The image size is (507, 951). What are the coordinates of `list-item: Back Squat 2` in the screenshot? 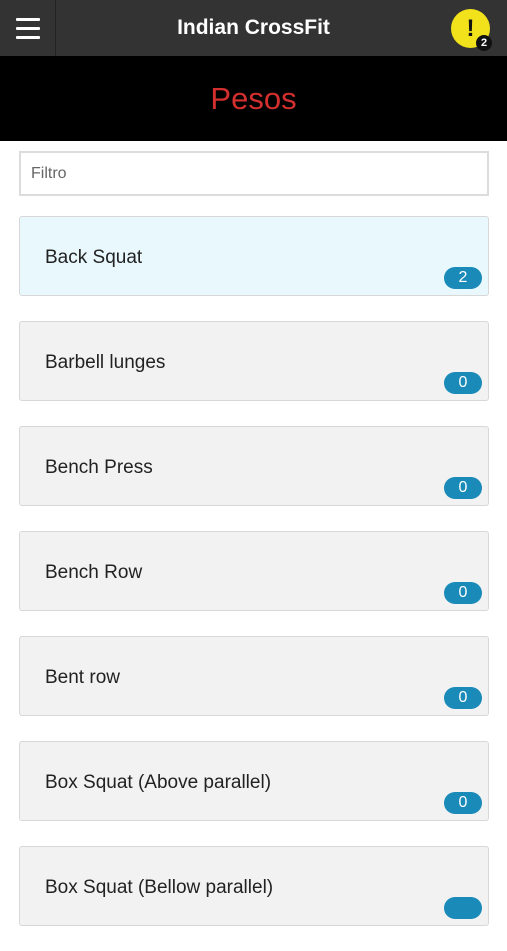 It's located at (254, 256).